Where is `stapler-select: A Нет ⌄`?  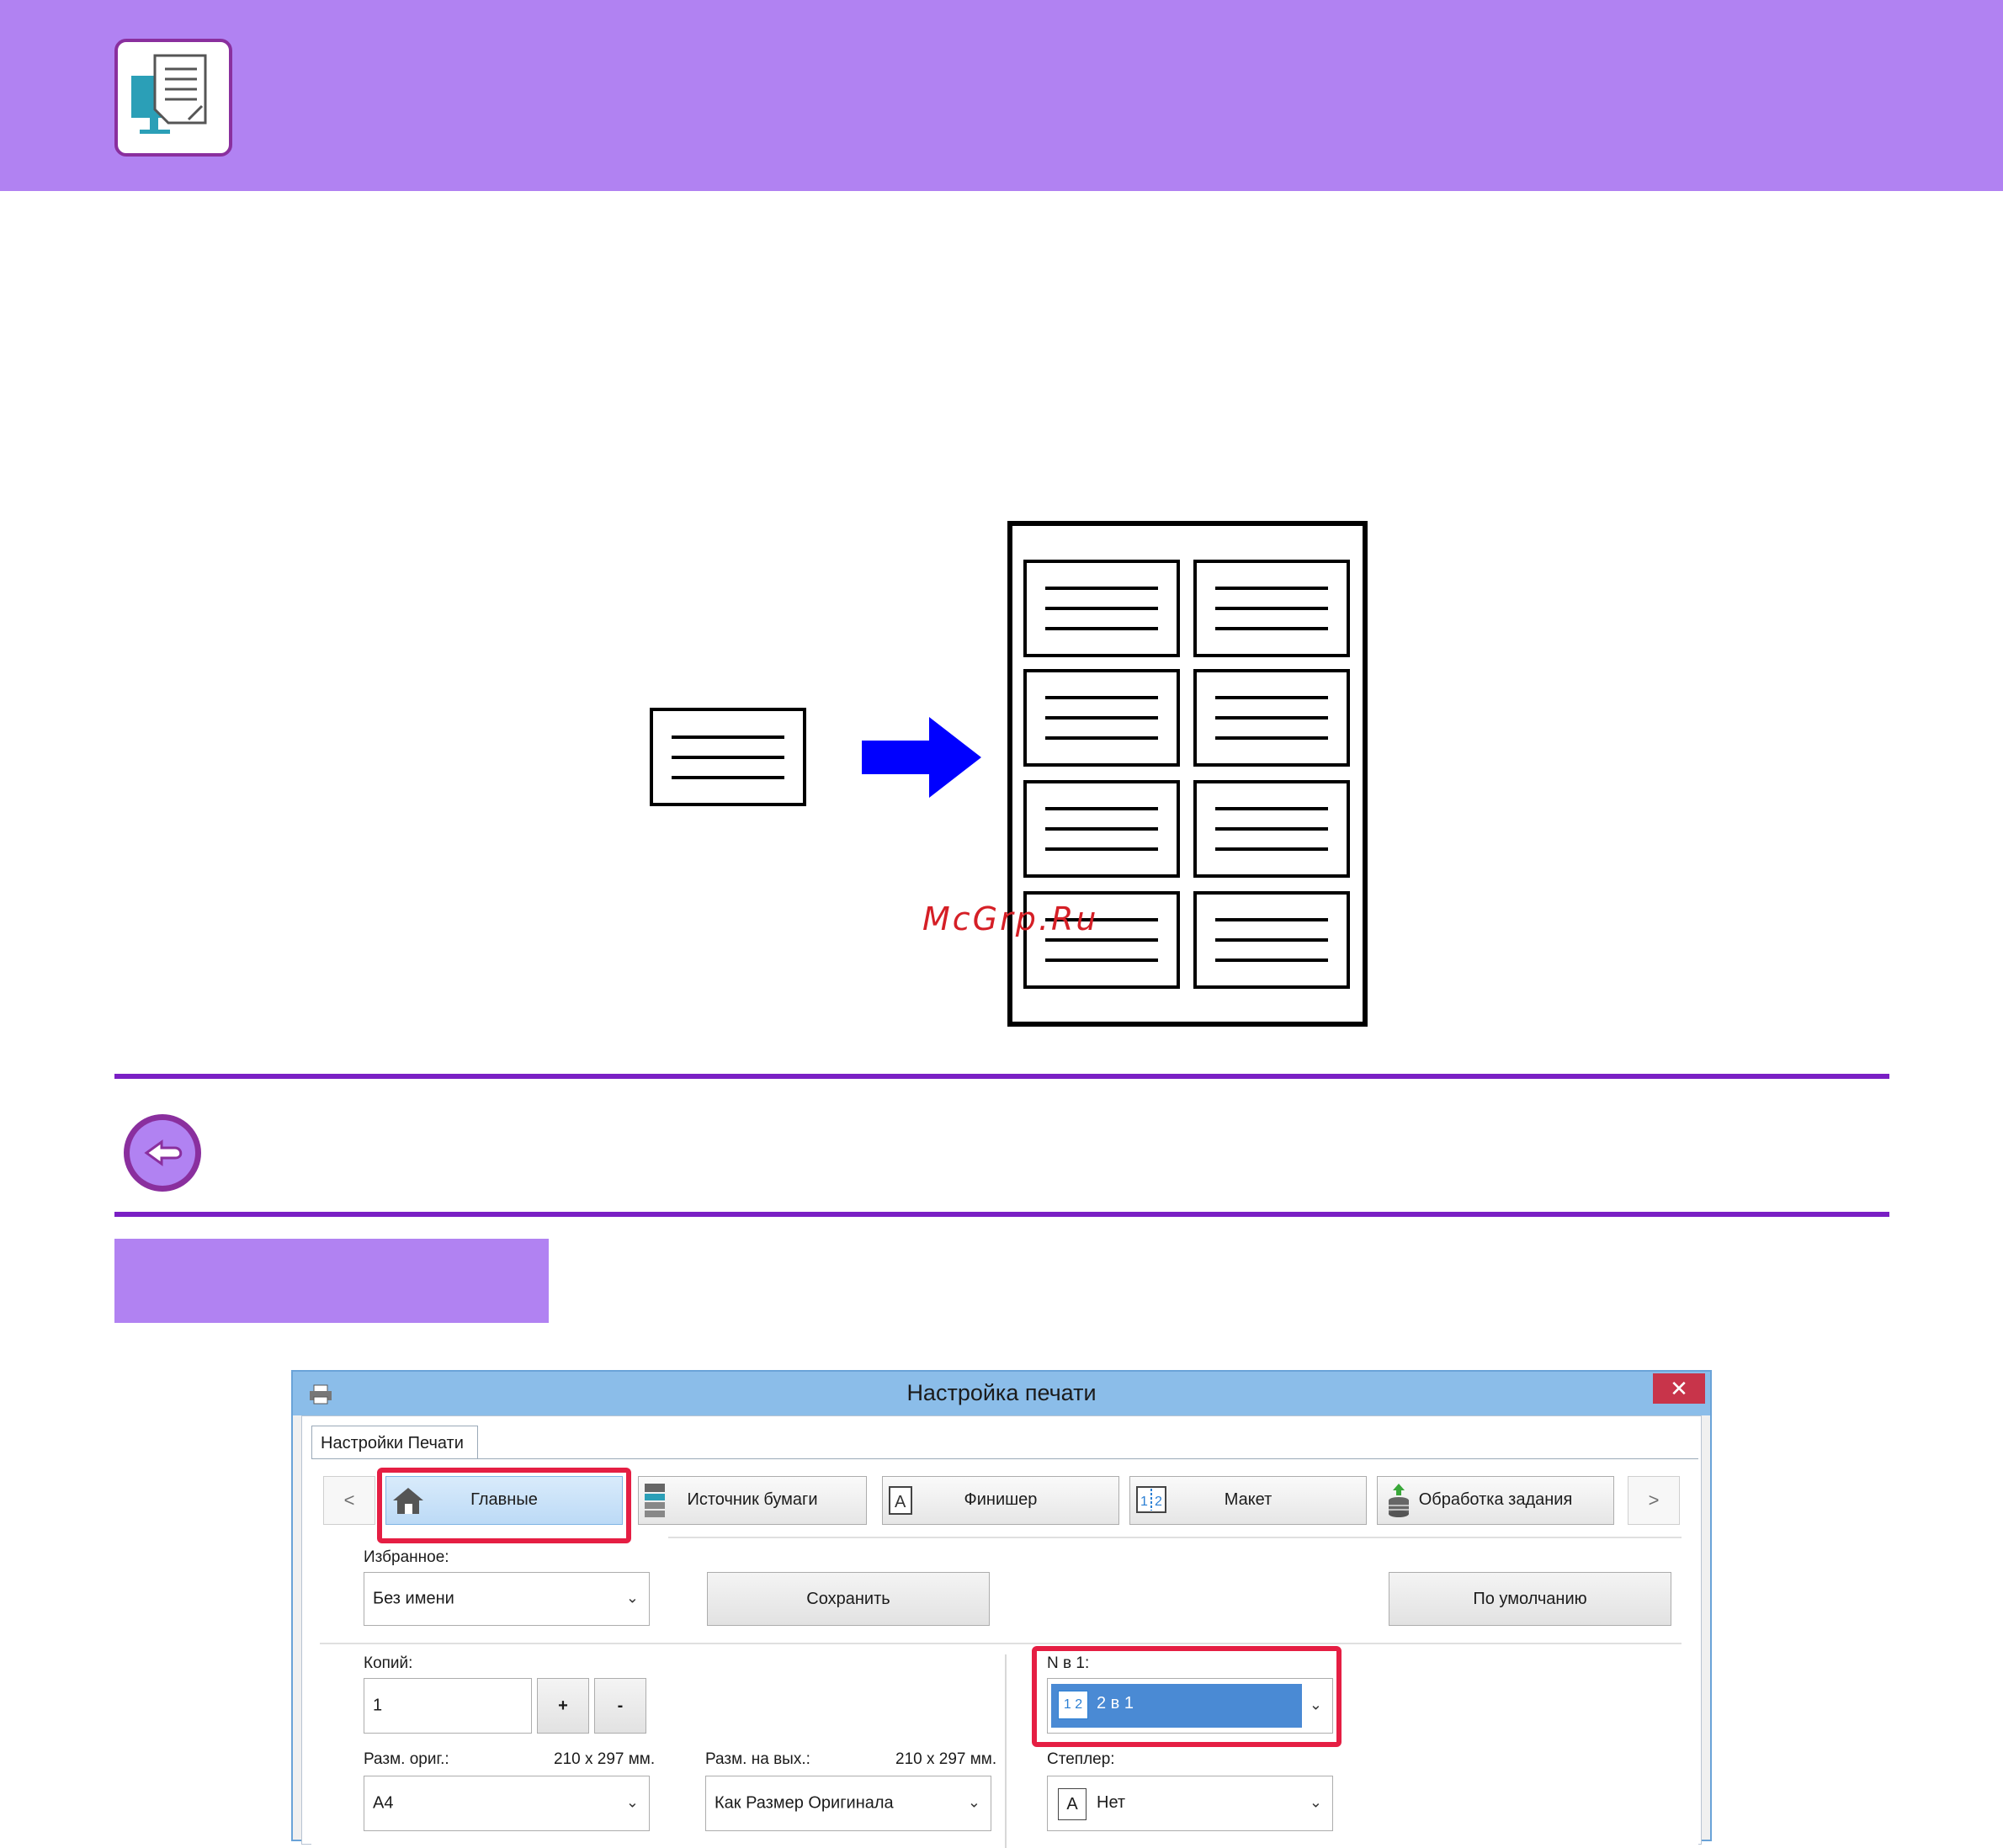
stapler-select: A Нет ⌄ is located at coordinates (1190, 1803).